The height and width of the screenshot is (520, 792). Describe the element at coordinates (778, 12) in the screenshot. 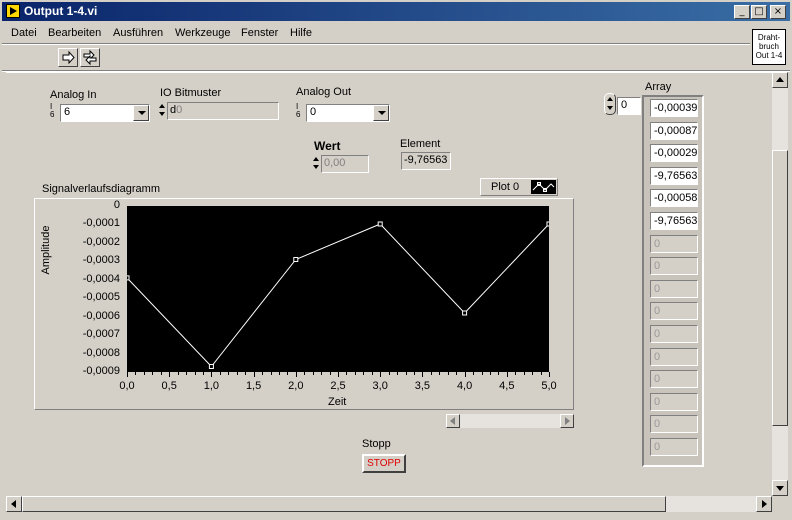

I see `close-button: ×` at that location.